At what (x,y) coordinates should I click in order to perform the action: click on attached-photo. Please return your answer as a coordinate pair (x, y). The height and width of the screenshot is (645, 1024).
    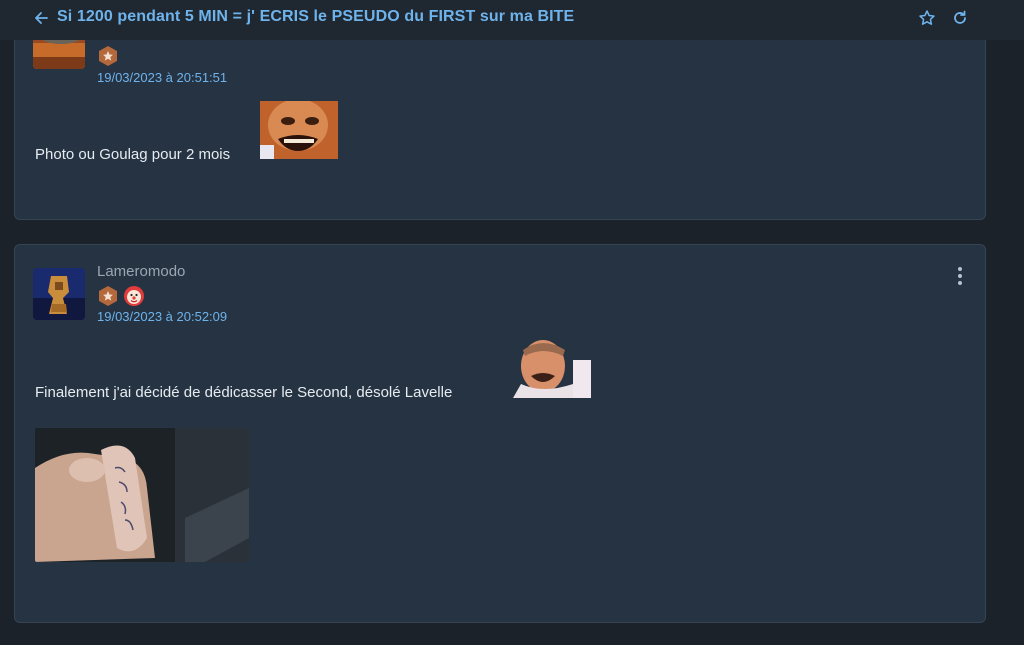
    Looking at the image, I should click on (142, 495).